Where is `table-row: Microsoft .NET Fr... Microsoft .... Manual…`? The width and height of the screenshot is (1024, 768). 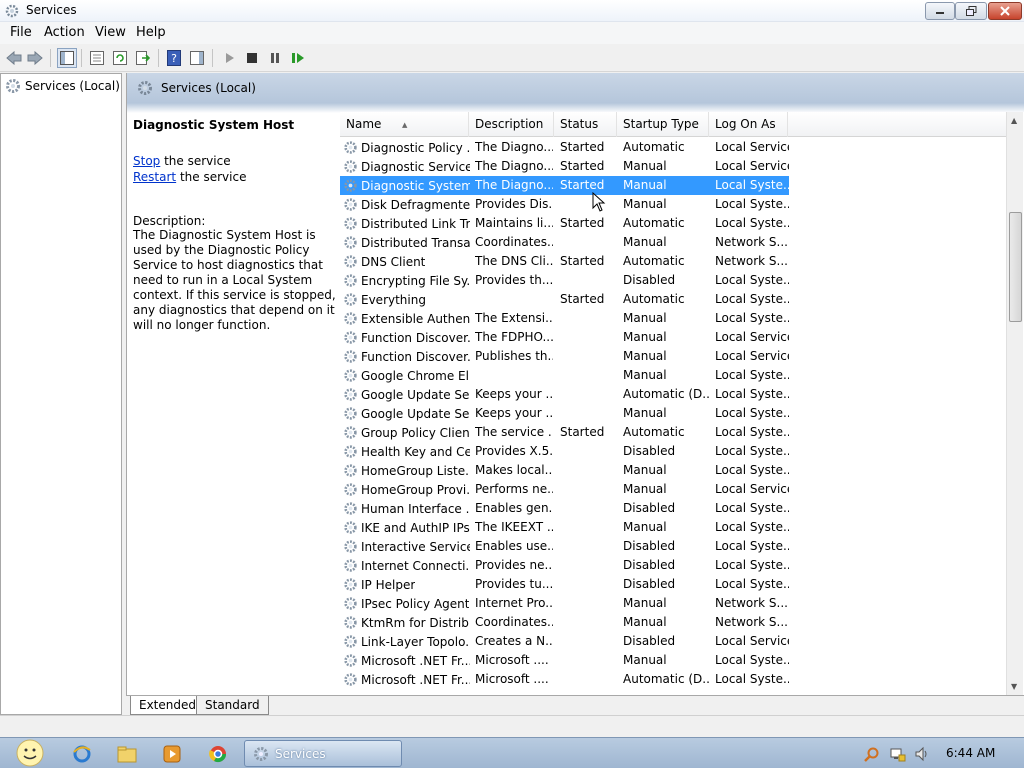 table-row: Microsoft .NET Fr... Microsoft .... Manual… is located at coordinates (674, 660).